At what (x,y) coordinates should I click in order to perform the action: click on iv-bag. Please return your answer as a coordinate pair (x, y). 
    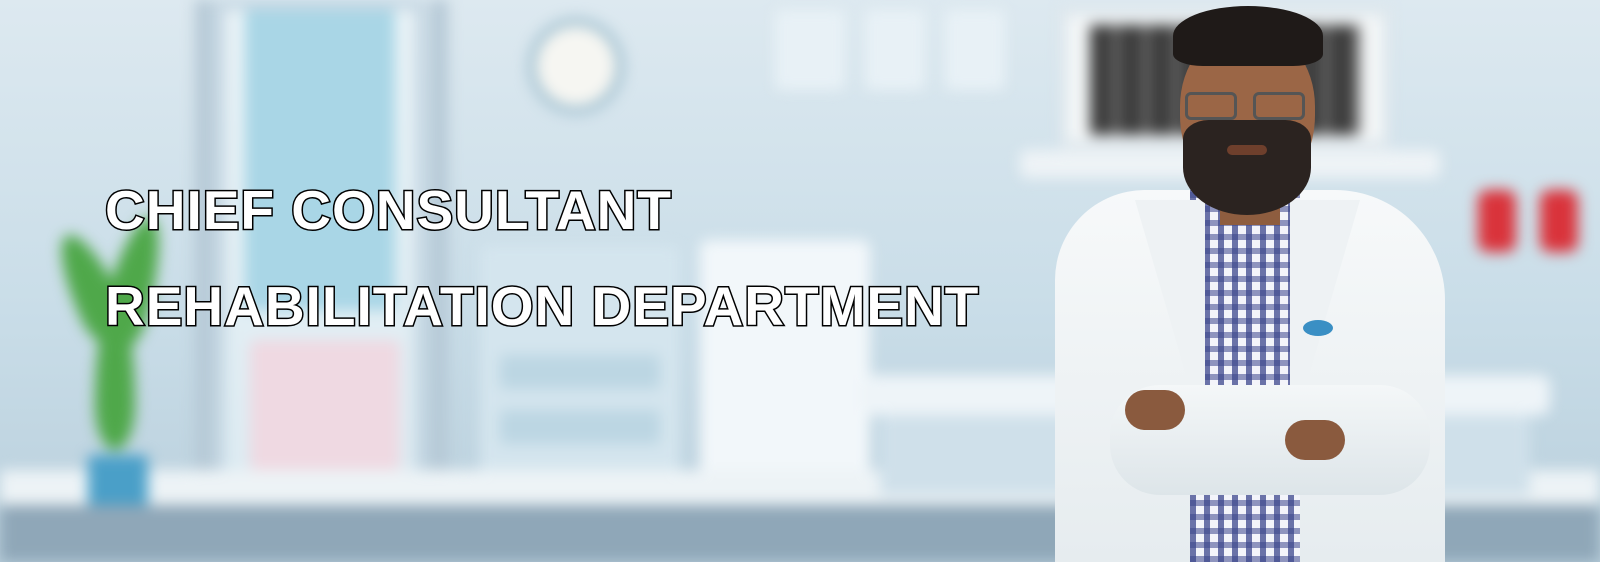
    Looking at the image, I should click on (1497, 221).